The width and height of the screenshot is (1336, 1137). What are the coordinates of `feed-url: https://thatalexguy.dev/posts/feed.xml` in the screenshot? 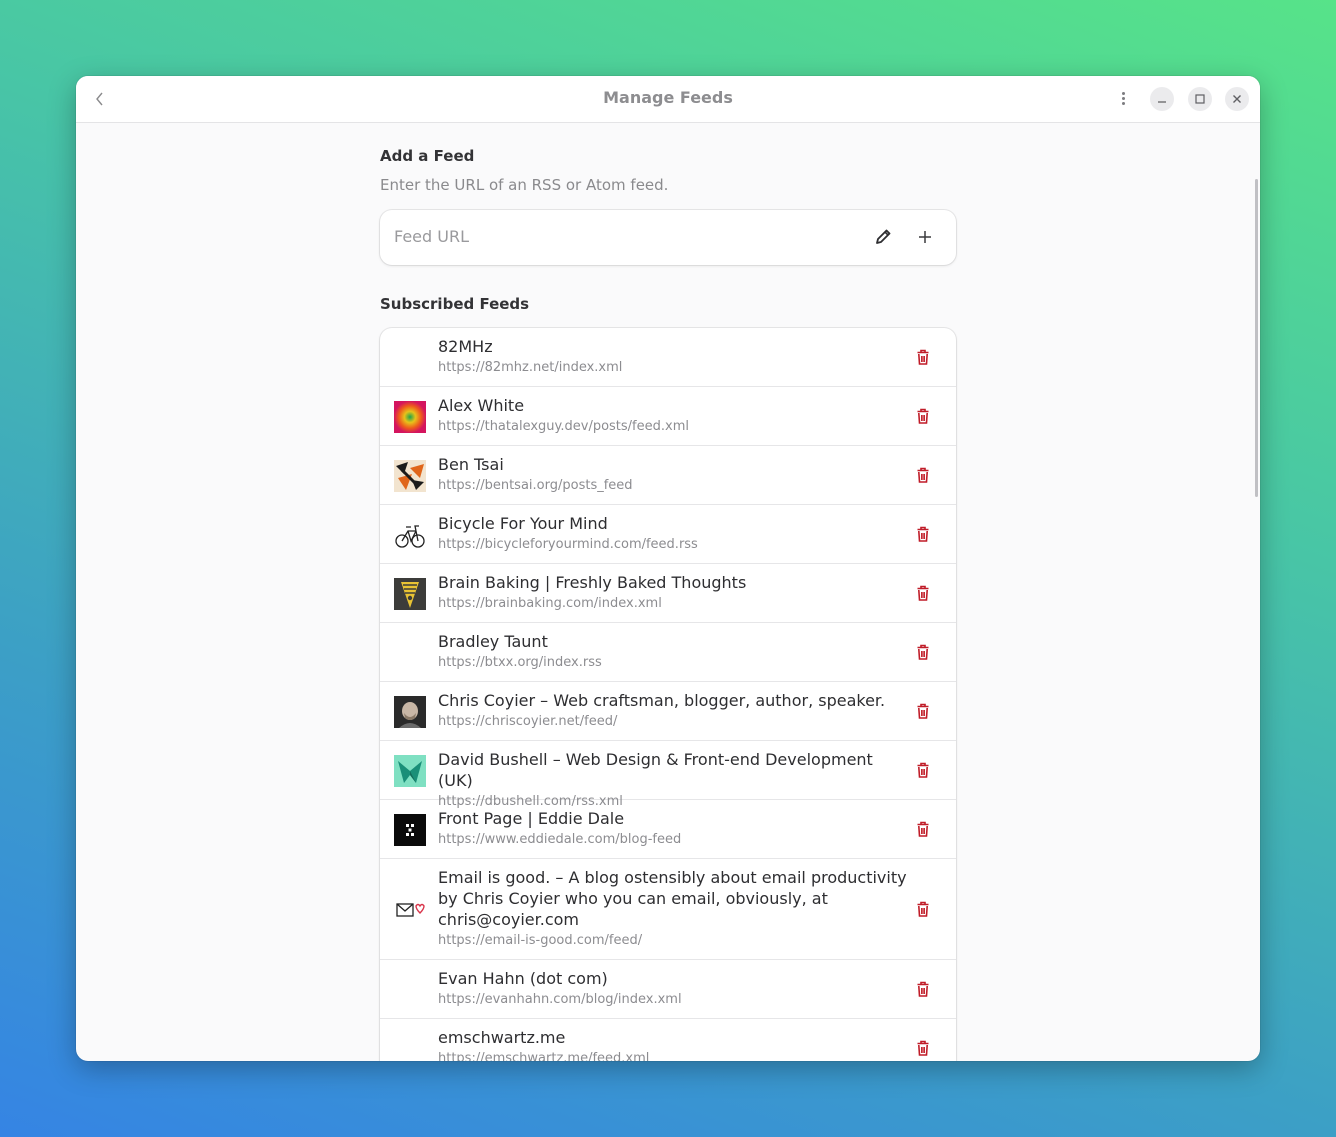 It's located at (563, 426).